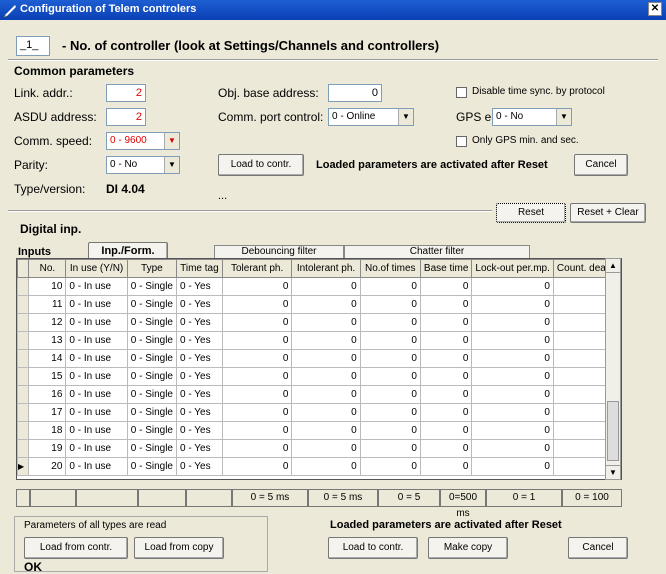 This screenshot has width=666, height=574. What do you see at coordinates (143, 165) in the screenshot?
I see `parity-select: 0 - No ▼` at bounding box center [143, 165].